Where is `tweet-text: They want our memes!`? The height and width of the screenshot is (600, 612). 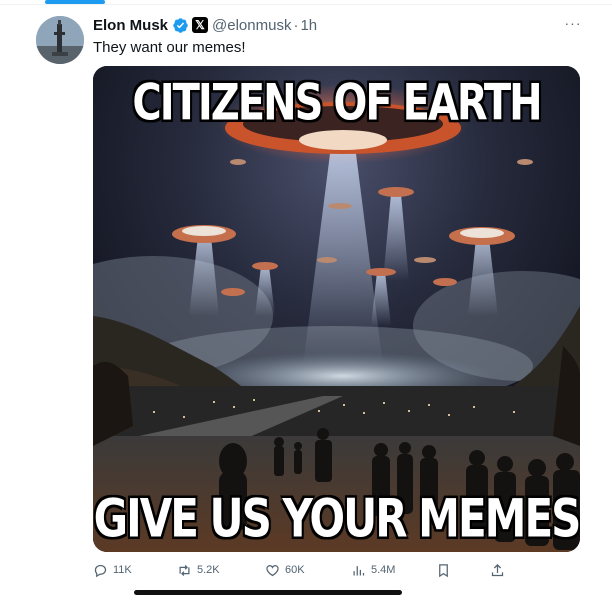 tweet-text: They want our memes! is located at coordinates (169, 47).